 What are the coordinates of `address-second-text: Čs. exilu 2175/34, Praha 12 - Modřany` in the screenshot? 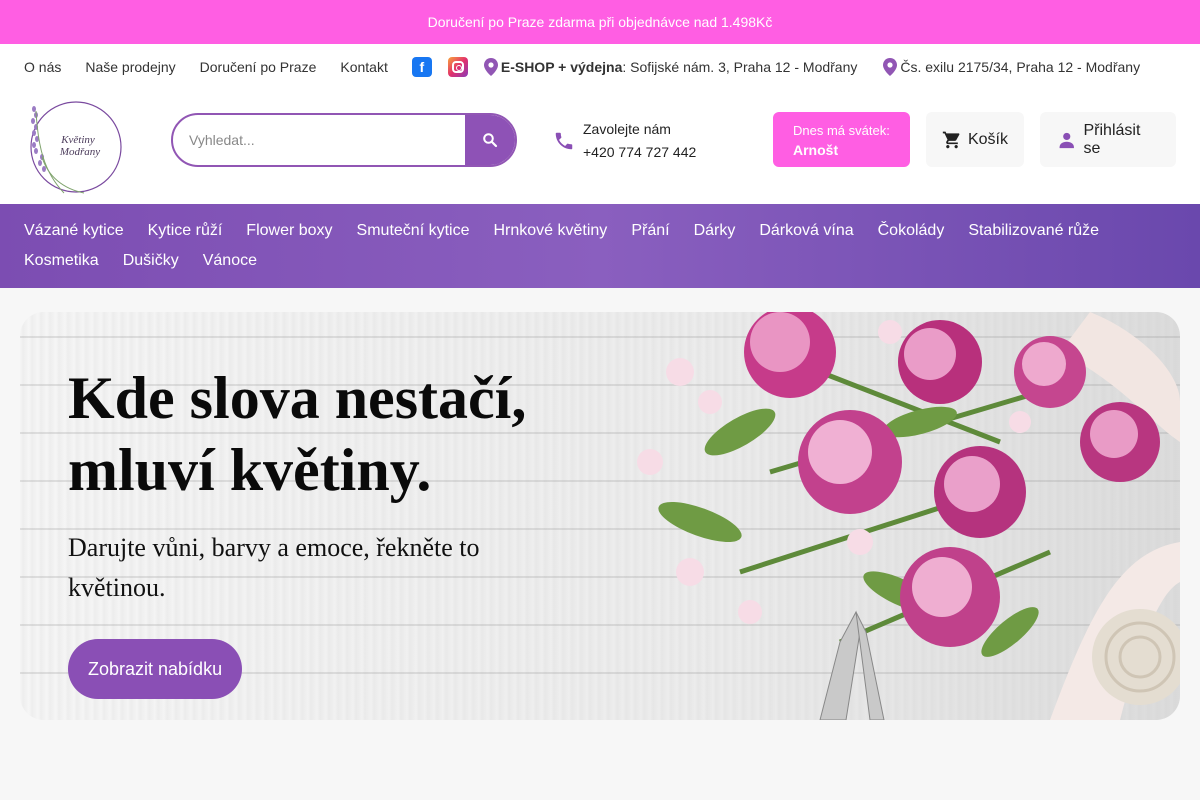 It's located at (1020, 67).